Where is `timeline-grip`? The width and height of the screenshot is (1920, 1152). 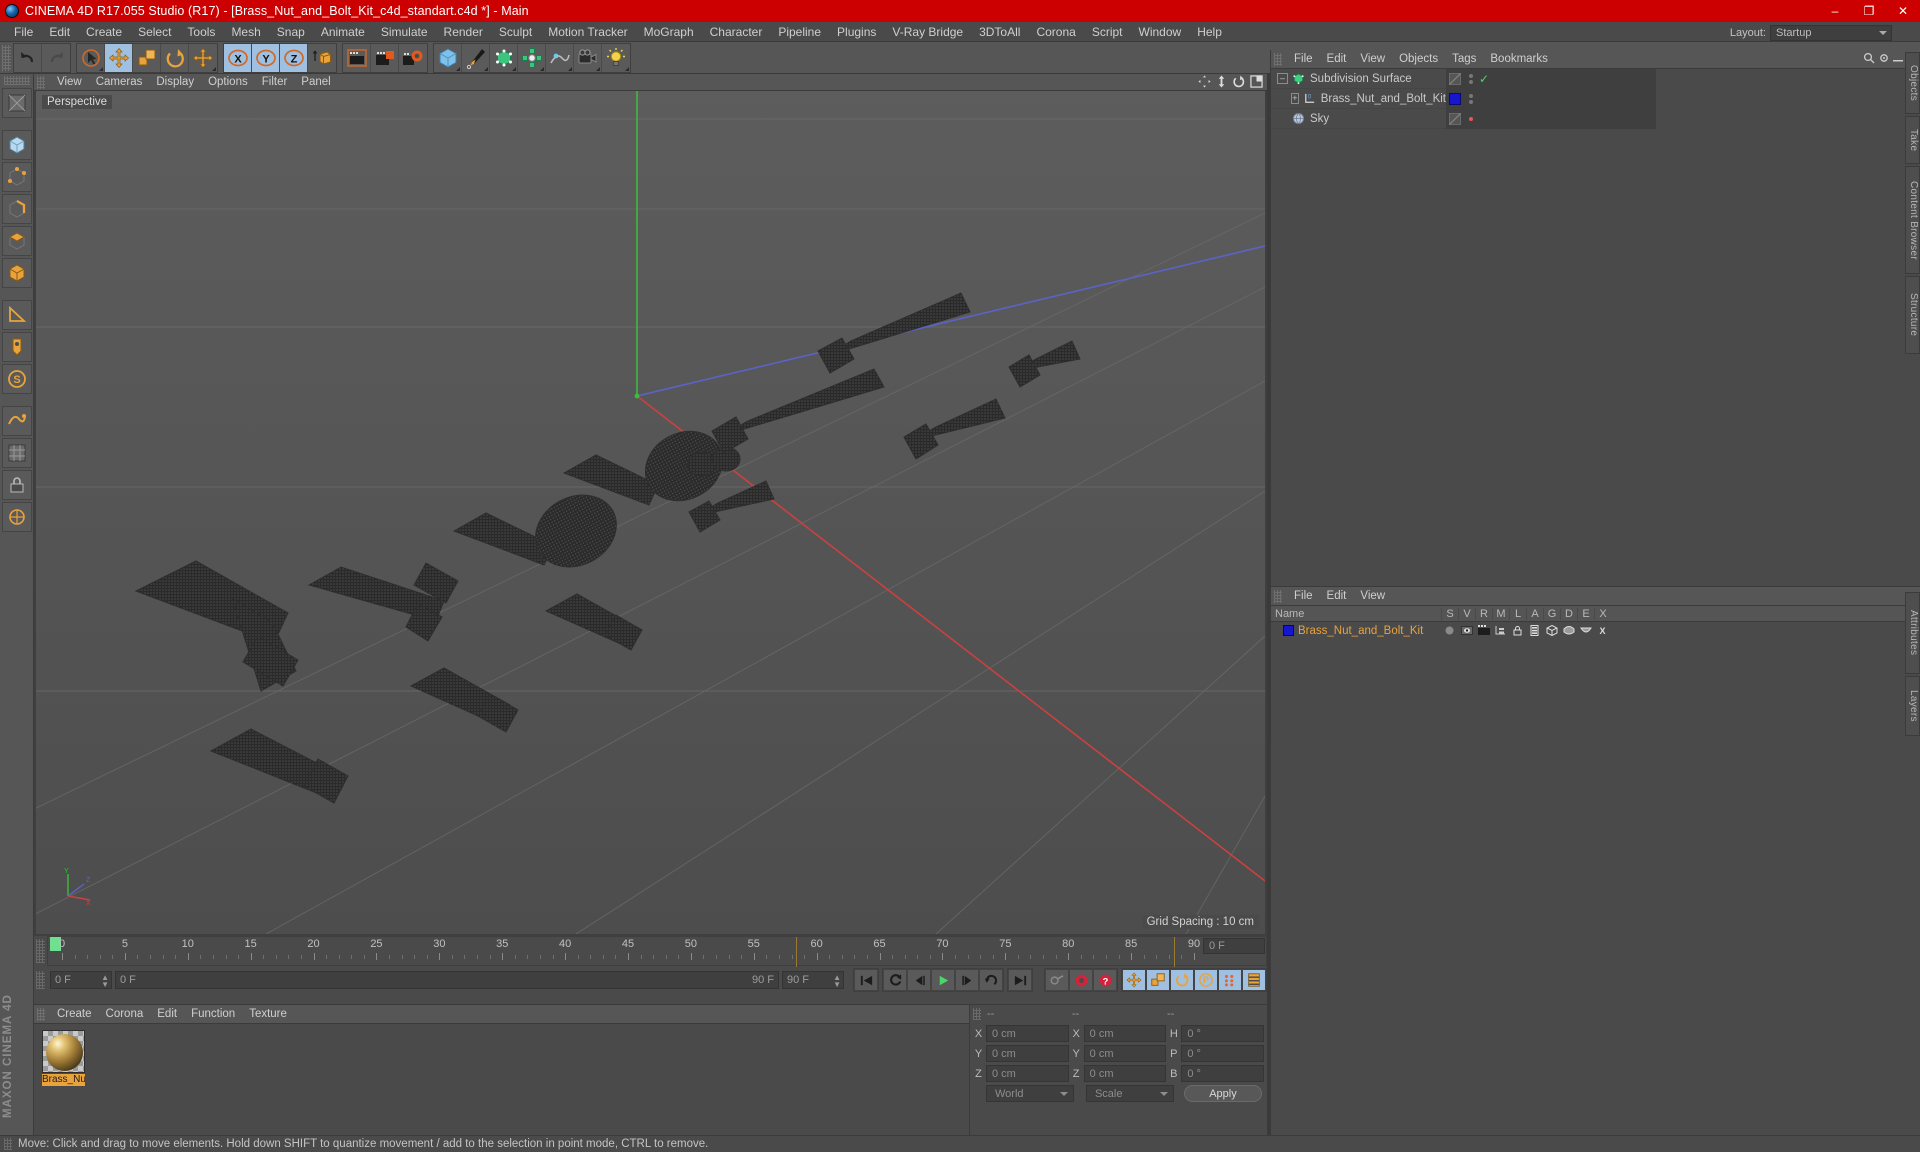
timeline-grip is located at coordinates (40, 951).